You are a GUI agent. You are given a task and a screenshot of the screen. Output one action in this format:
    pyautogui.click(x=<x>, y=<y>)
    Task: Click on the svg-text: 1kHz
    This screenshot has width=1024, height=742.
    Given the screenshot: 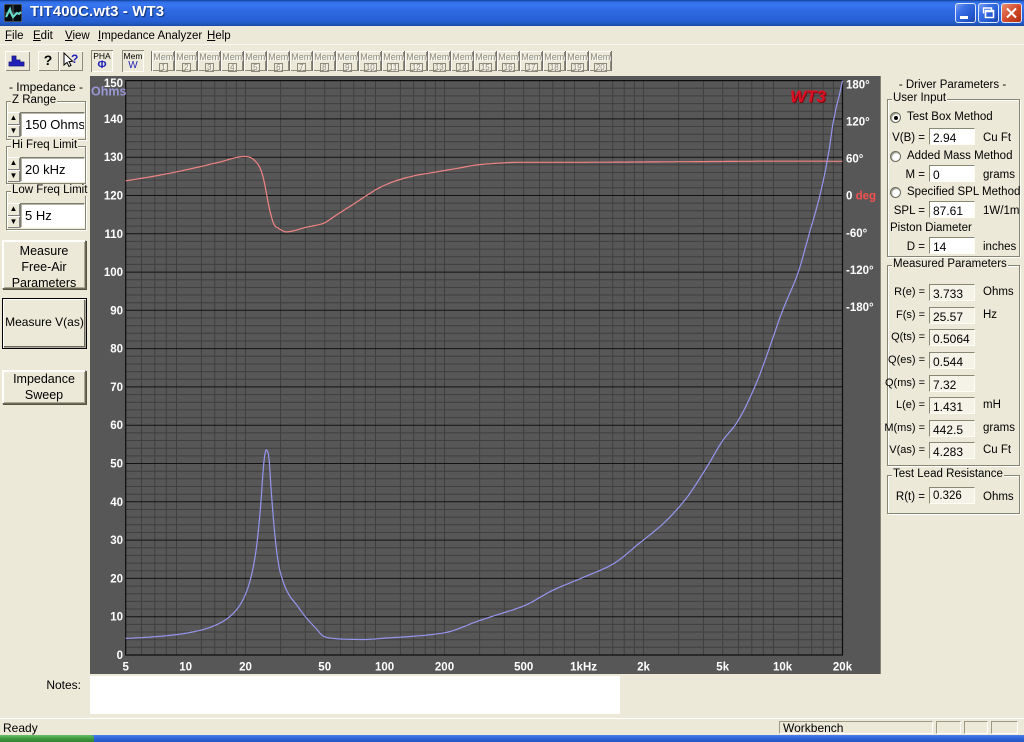 What is the action you would take?
    pyautogui.click(x=583, y=668)
    